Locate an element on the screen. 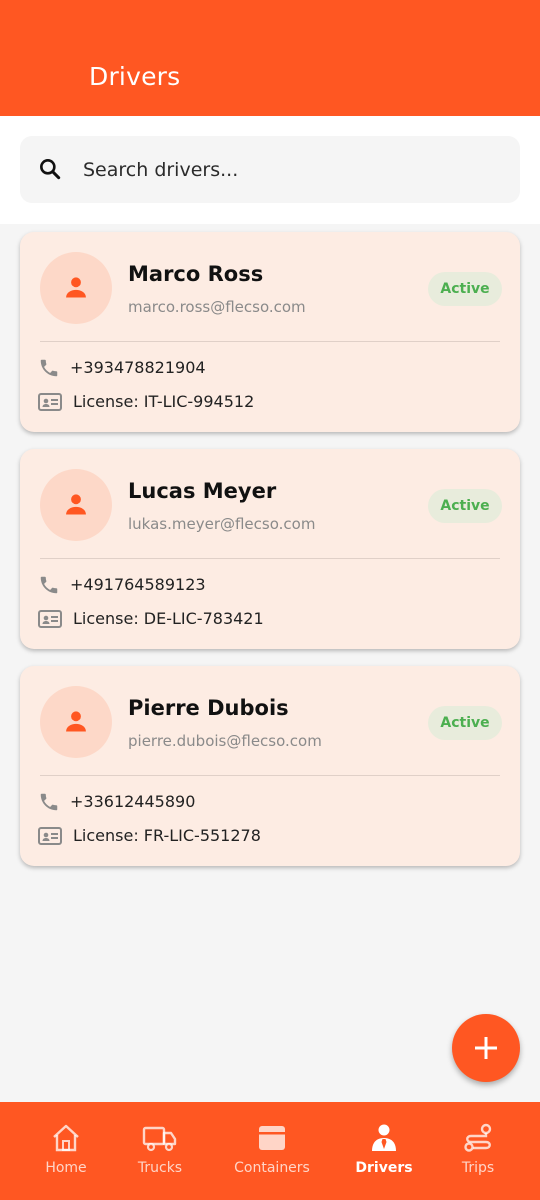 The height and width of the screenshot is (1200, 540). driver-name: Lucas Meyer is located at coordinates (202, 491).